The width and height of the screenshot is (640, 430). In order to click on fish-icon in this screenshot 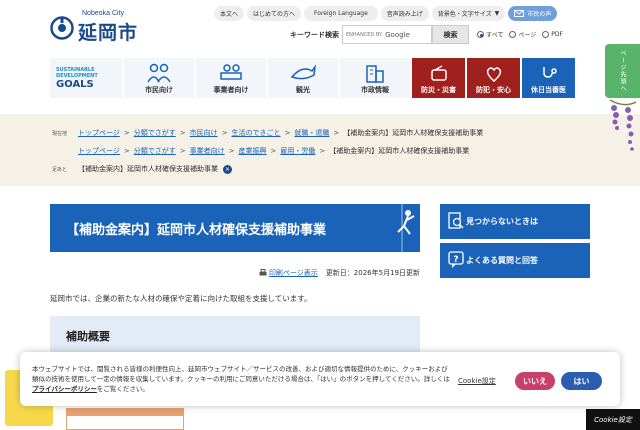, I will do `click(303, 72)`.